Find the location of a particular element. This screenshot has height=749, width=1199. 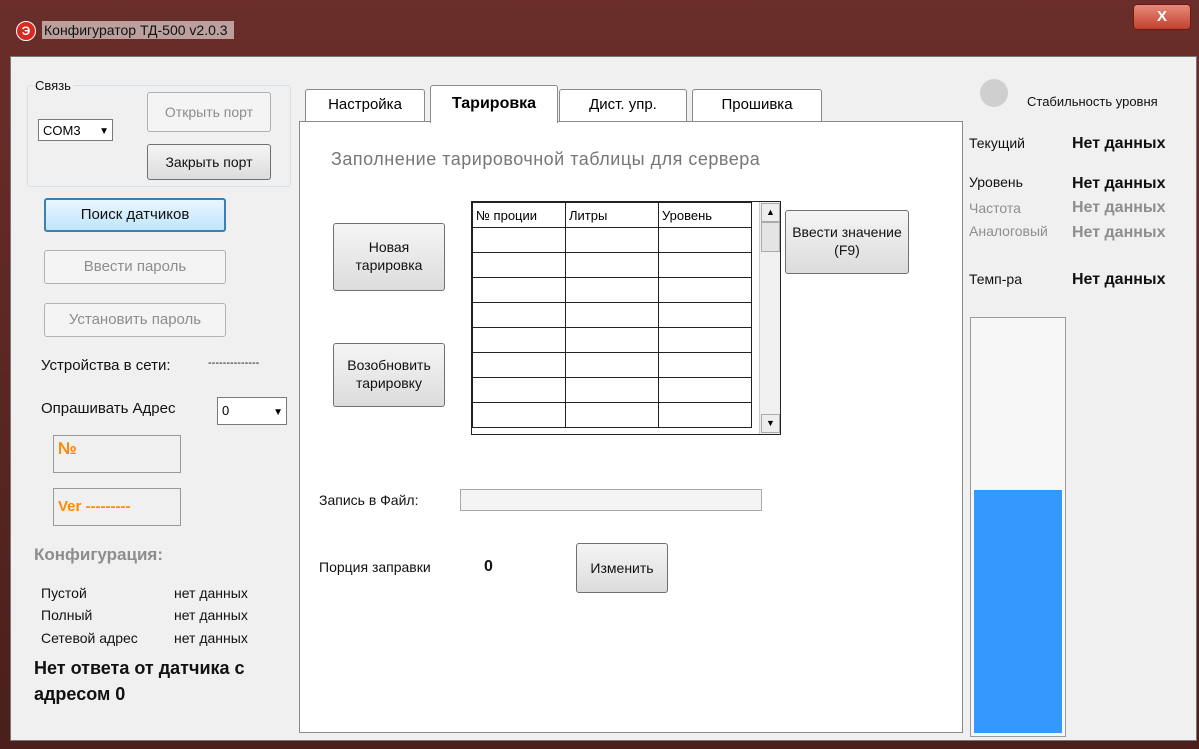

close-port-button: Закрыть порт is located at coordinates (209, 162).